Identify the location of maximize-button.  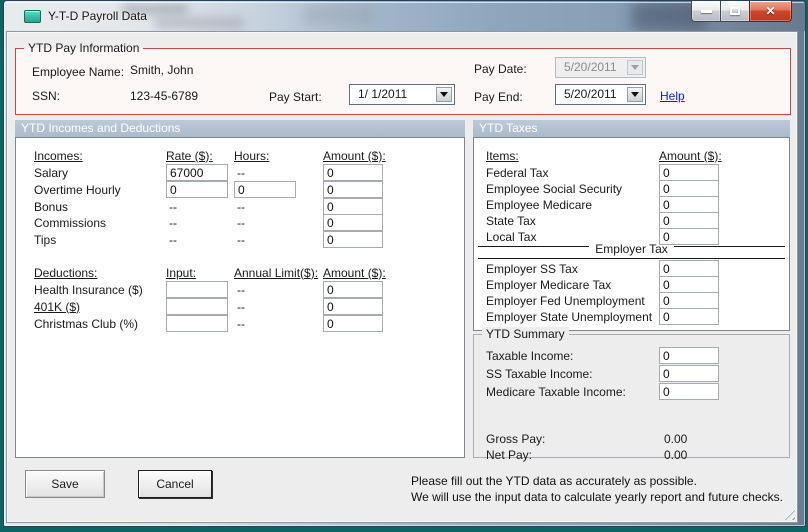
(735, 11).